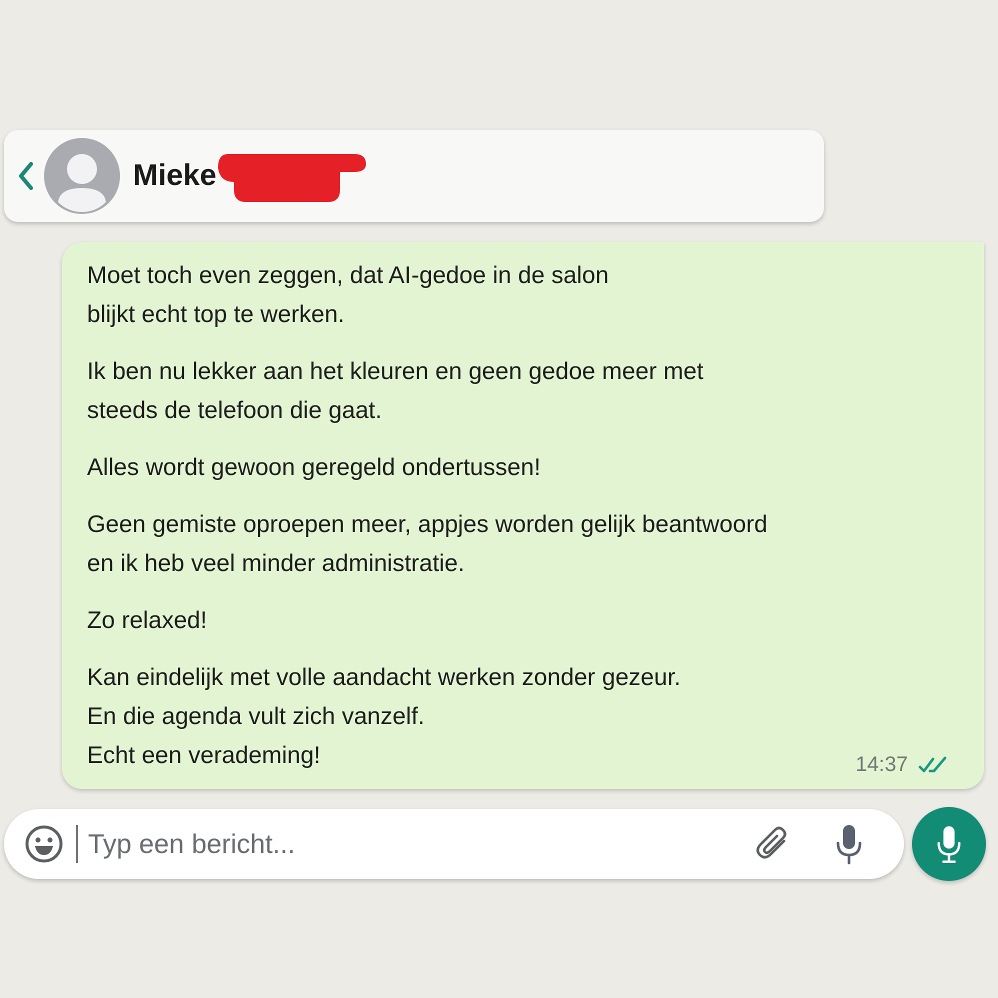 Image resolution: width=998 pixels, height=998 pixels. What do you see at coordinates (26, 176) in the screenshot?
I see `back-icon` at bounding box center [26, 176].